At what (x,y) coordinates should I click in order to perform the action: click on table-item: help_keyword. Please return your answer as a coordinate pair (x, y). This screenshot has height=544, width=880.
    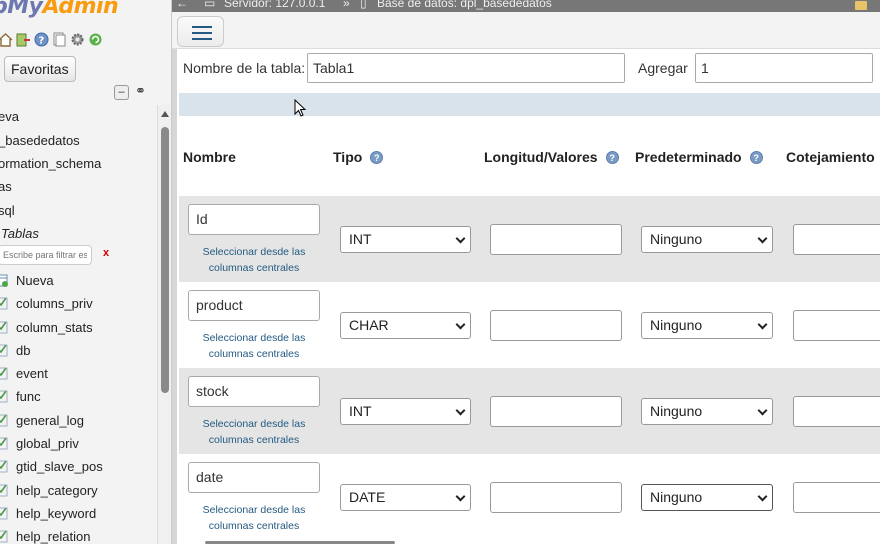
    Looking at the image, I should click on (48, 513).